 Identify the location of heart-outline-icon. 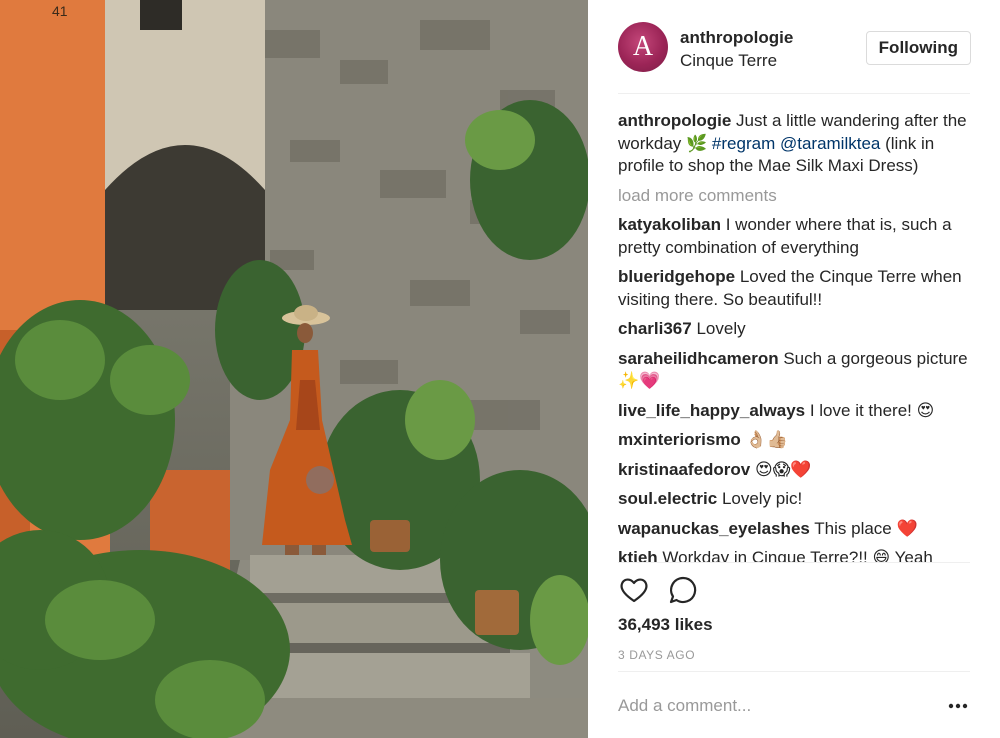
(634, 590).